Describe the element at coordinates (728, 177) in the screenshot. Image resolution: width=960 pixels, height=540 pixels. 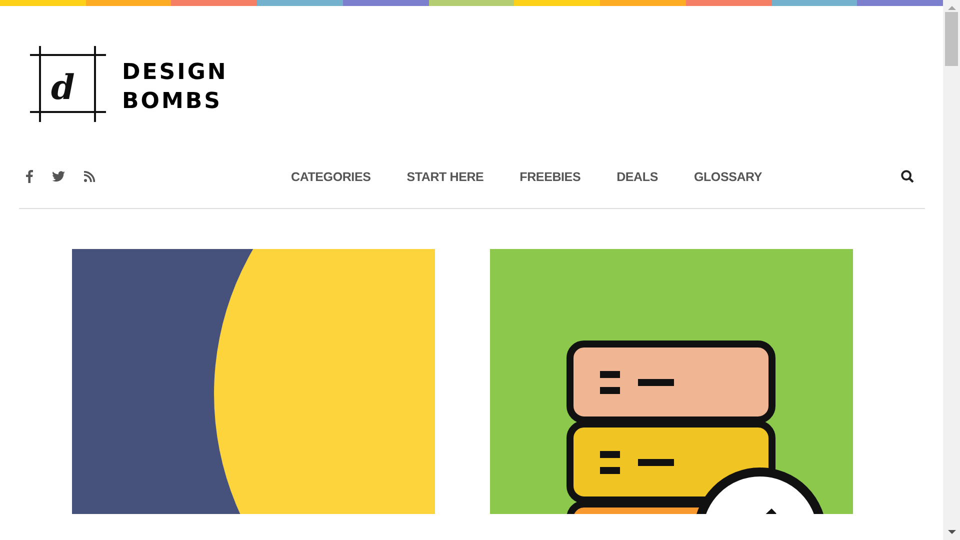
I see `nav-link: GLOSSARY` at that location.